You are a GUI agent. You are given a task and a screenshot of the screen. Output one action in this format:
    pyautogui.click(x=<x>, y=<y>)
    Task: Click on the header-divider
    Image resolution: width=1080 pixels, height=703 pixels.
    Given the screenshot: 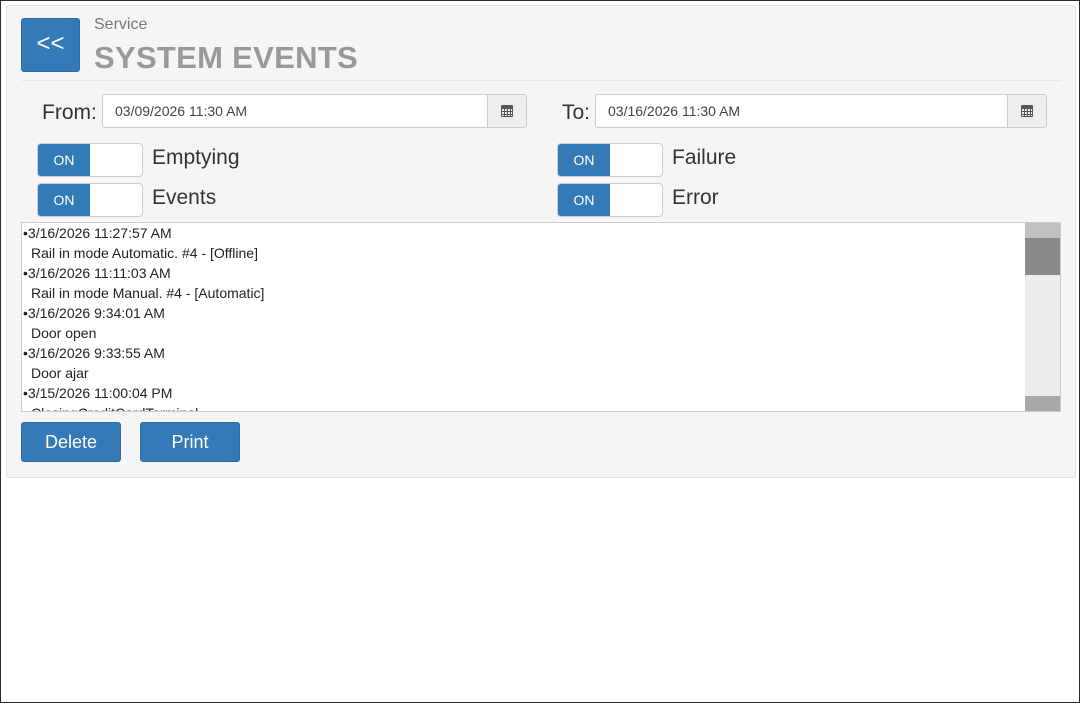 What is the action you would take?
    pyautogui.click(x=541, y=80)
    